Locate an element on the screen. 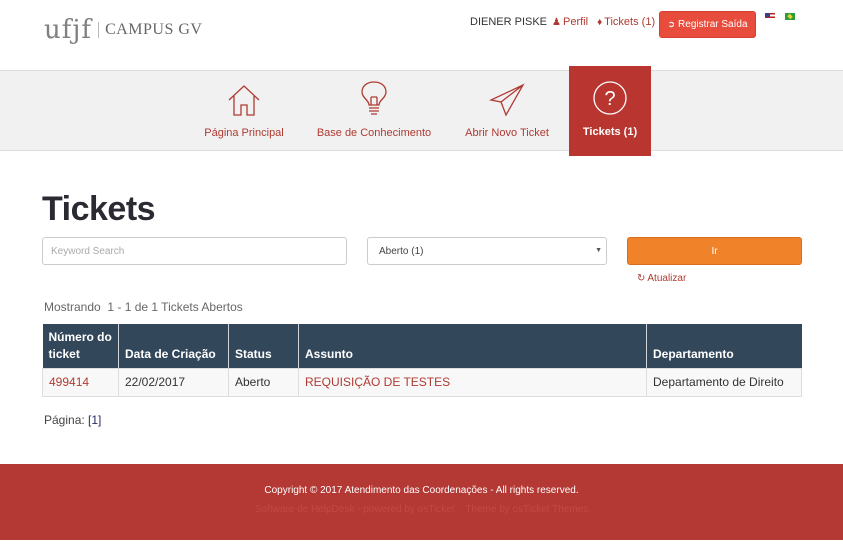  sign-out-icon: ➲ is located at coordinates (671, 24).